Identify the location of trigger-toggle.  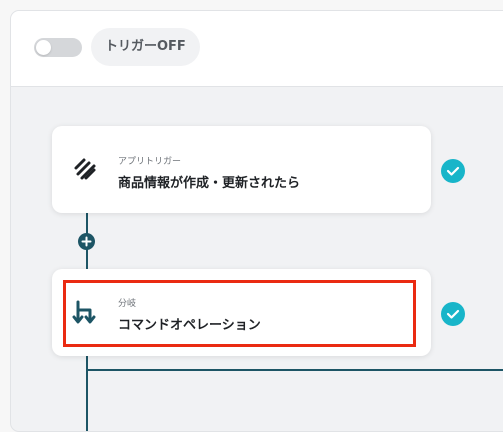
(58, 47).